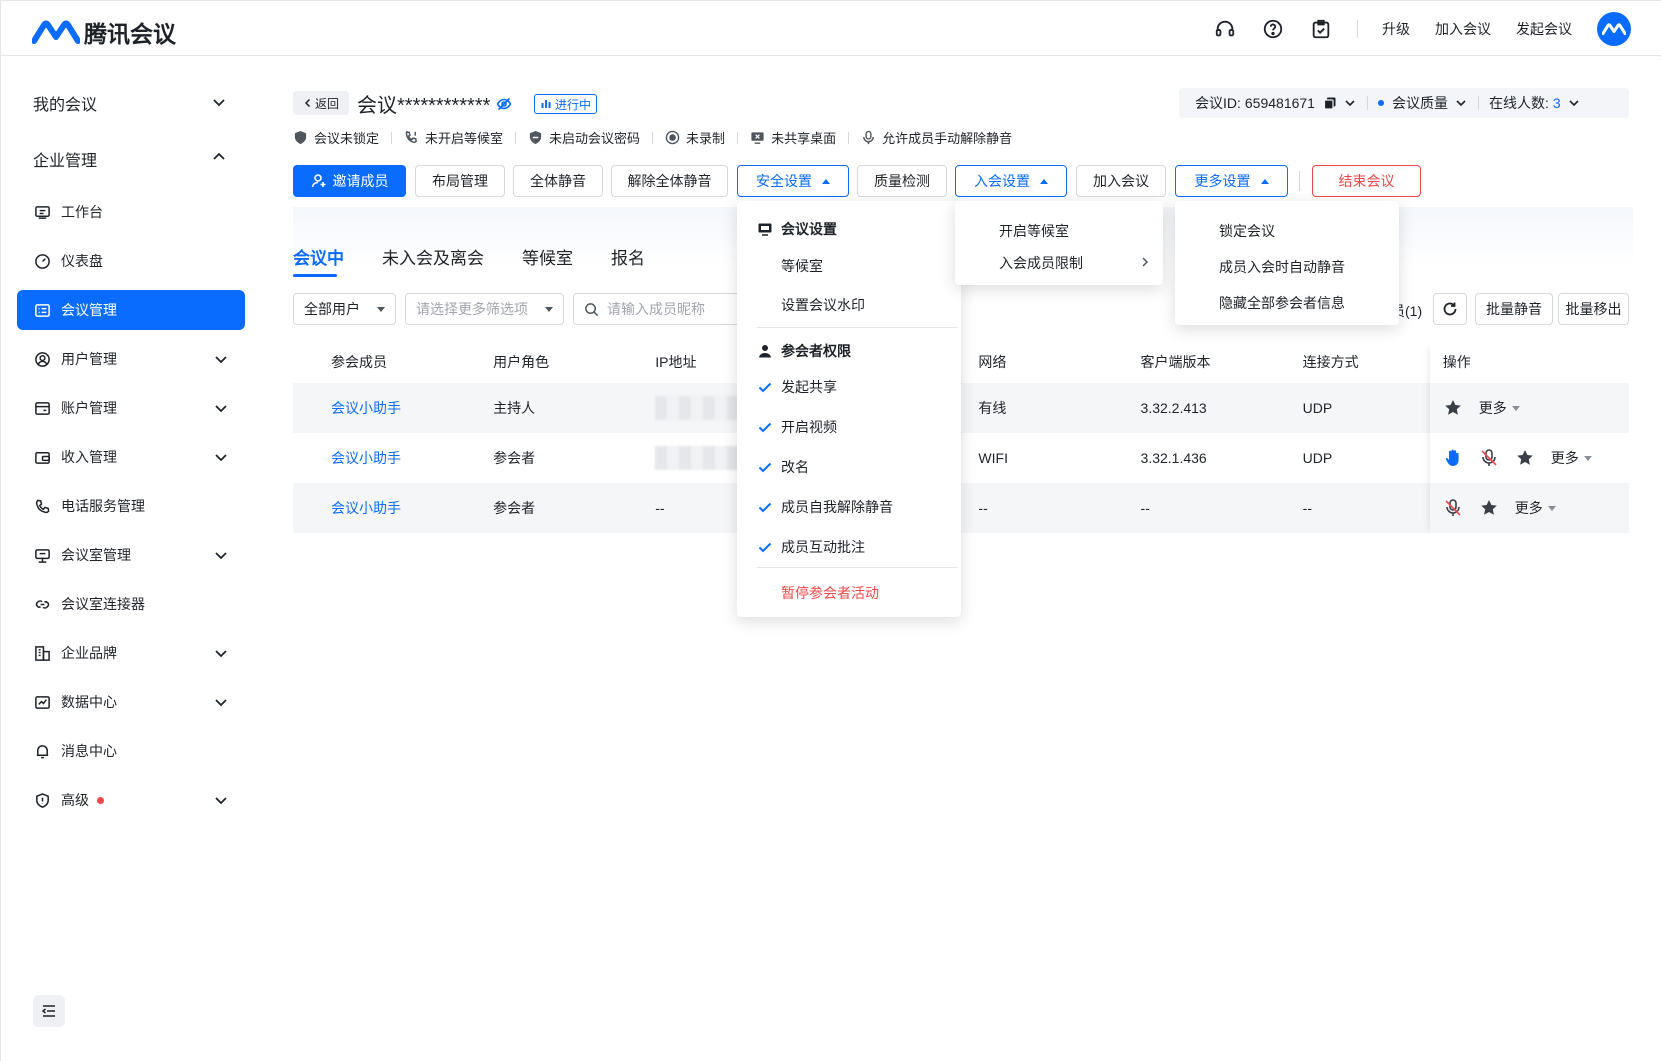 This screenshot has height=1061, width=1661. I want to click on menu-item-member-limit: 入会成员限制, so click(1041, 263).